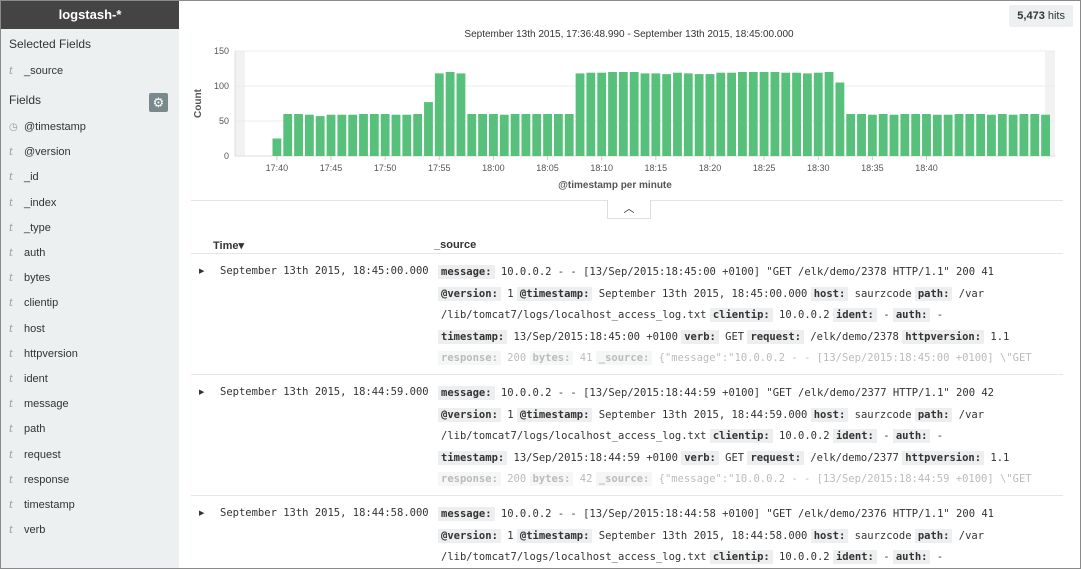  Describe the element at coordinates (43, 354) in the screenshot. I see `field-item-httpversion: t httpversion` at that location.